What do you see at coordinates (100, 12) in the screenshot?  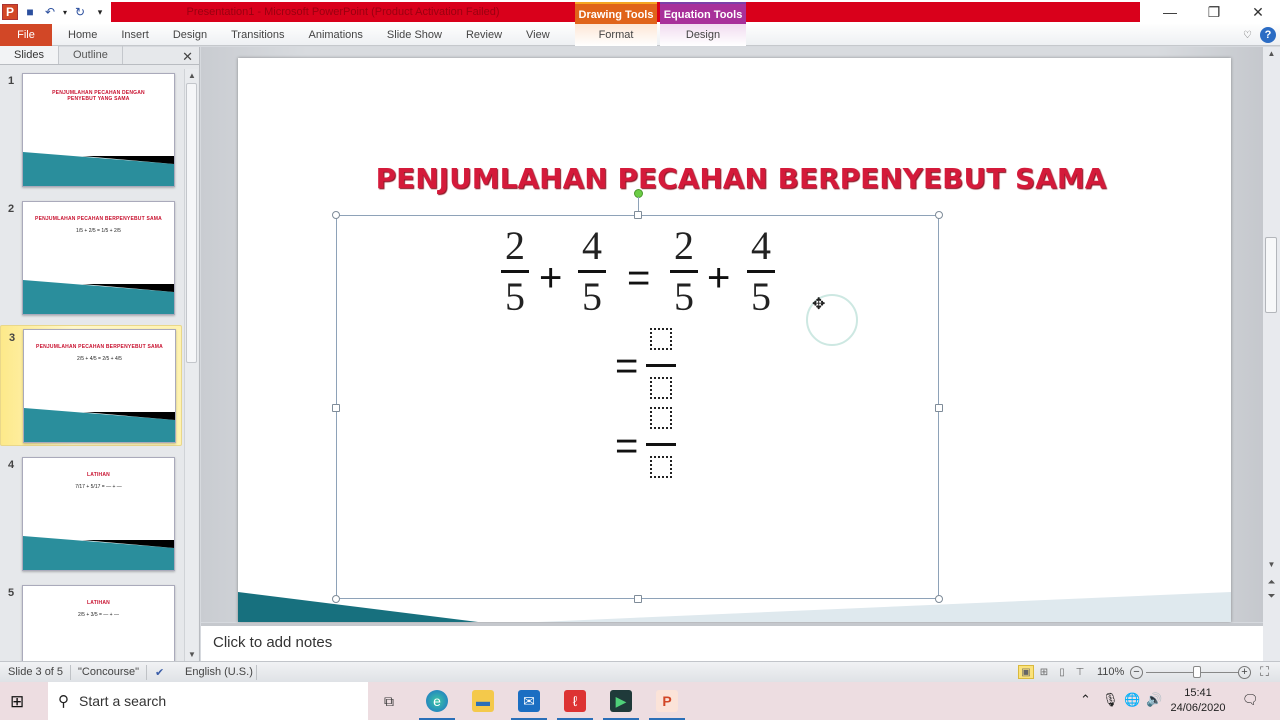 I see `customize-qat-icon: ▾` at bounding box center [100, 12].